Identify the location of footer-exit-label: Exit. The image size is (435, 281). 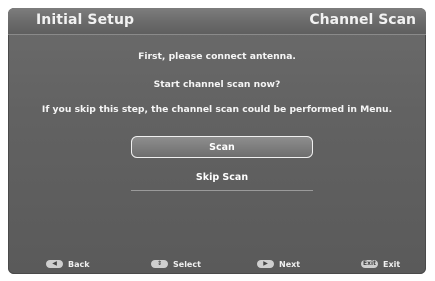
(392, 264).